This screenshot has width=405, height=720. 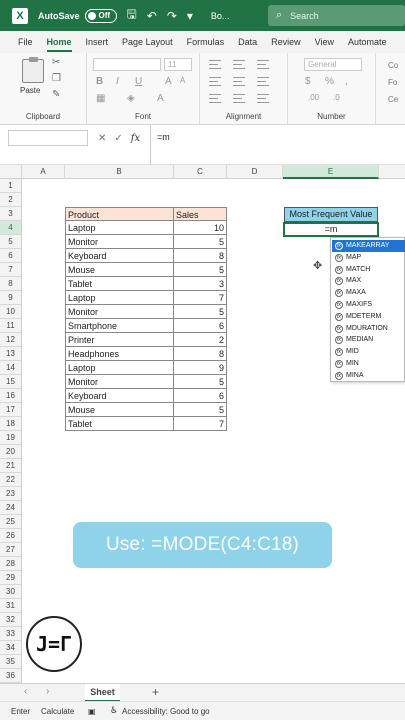 What do you see at coordinates (190, 16) in the screenshot?
I see `more-options-icon: ▾` at bounding box center [190, 16].